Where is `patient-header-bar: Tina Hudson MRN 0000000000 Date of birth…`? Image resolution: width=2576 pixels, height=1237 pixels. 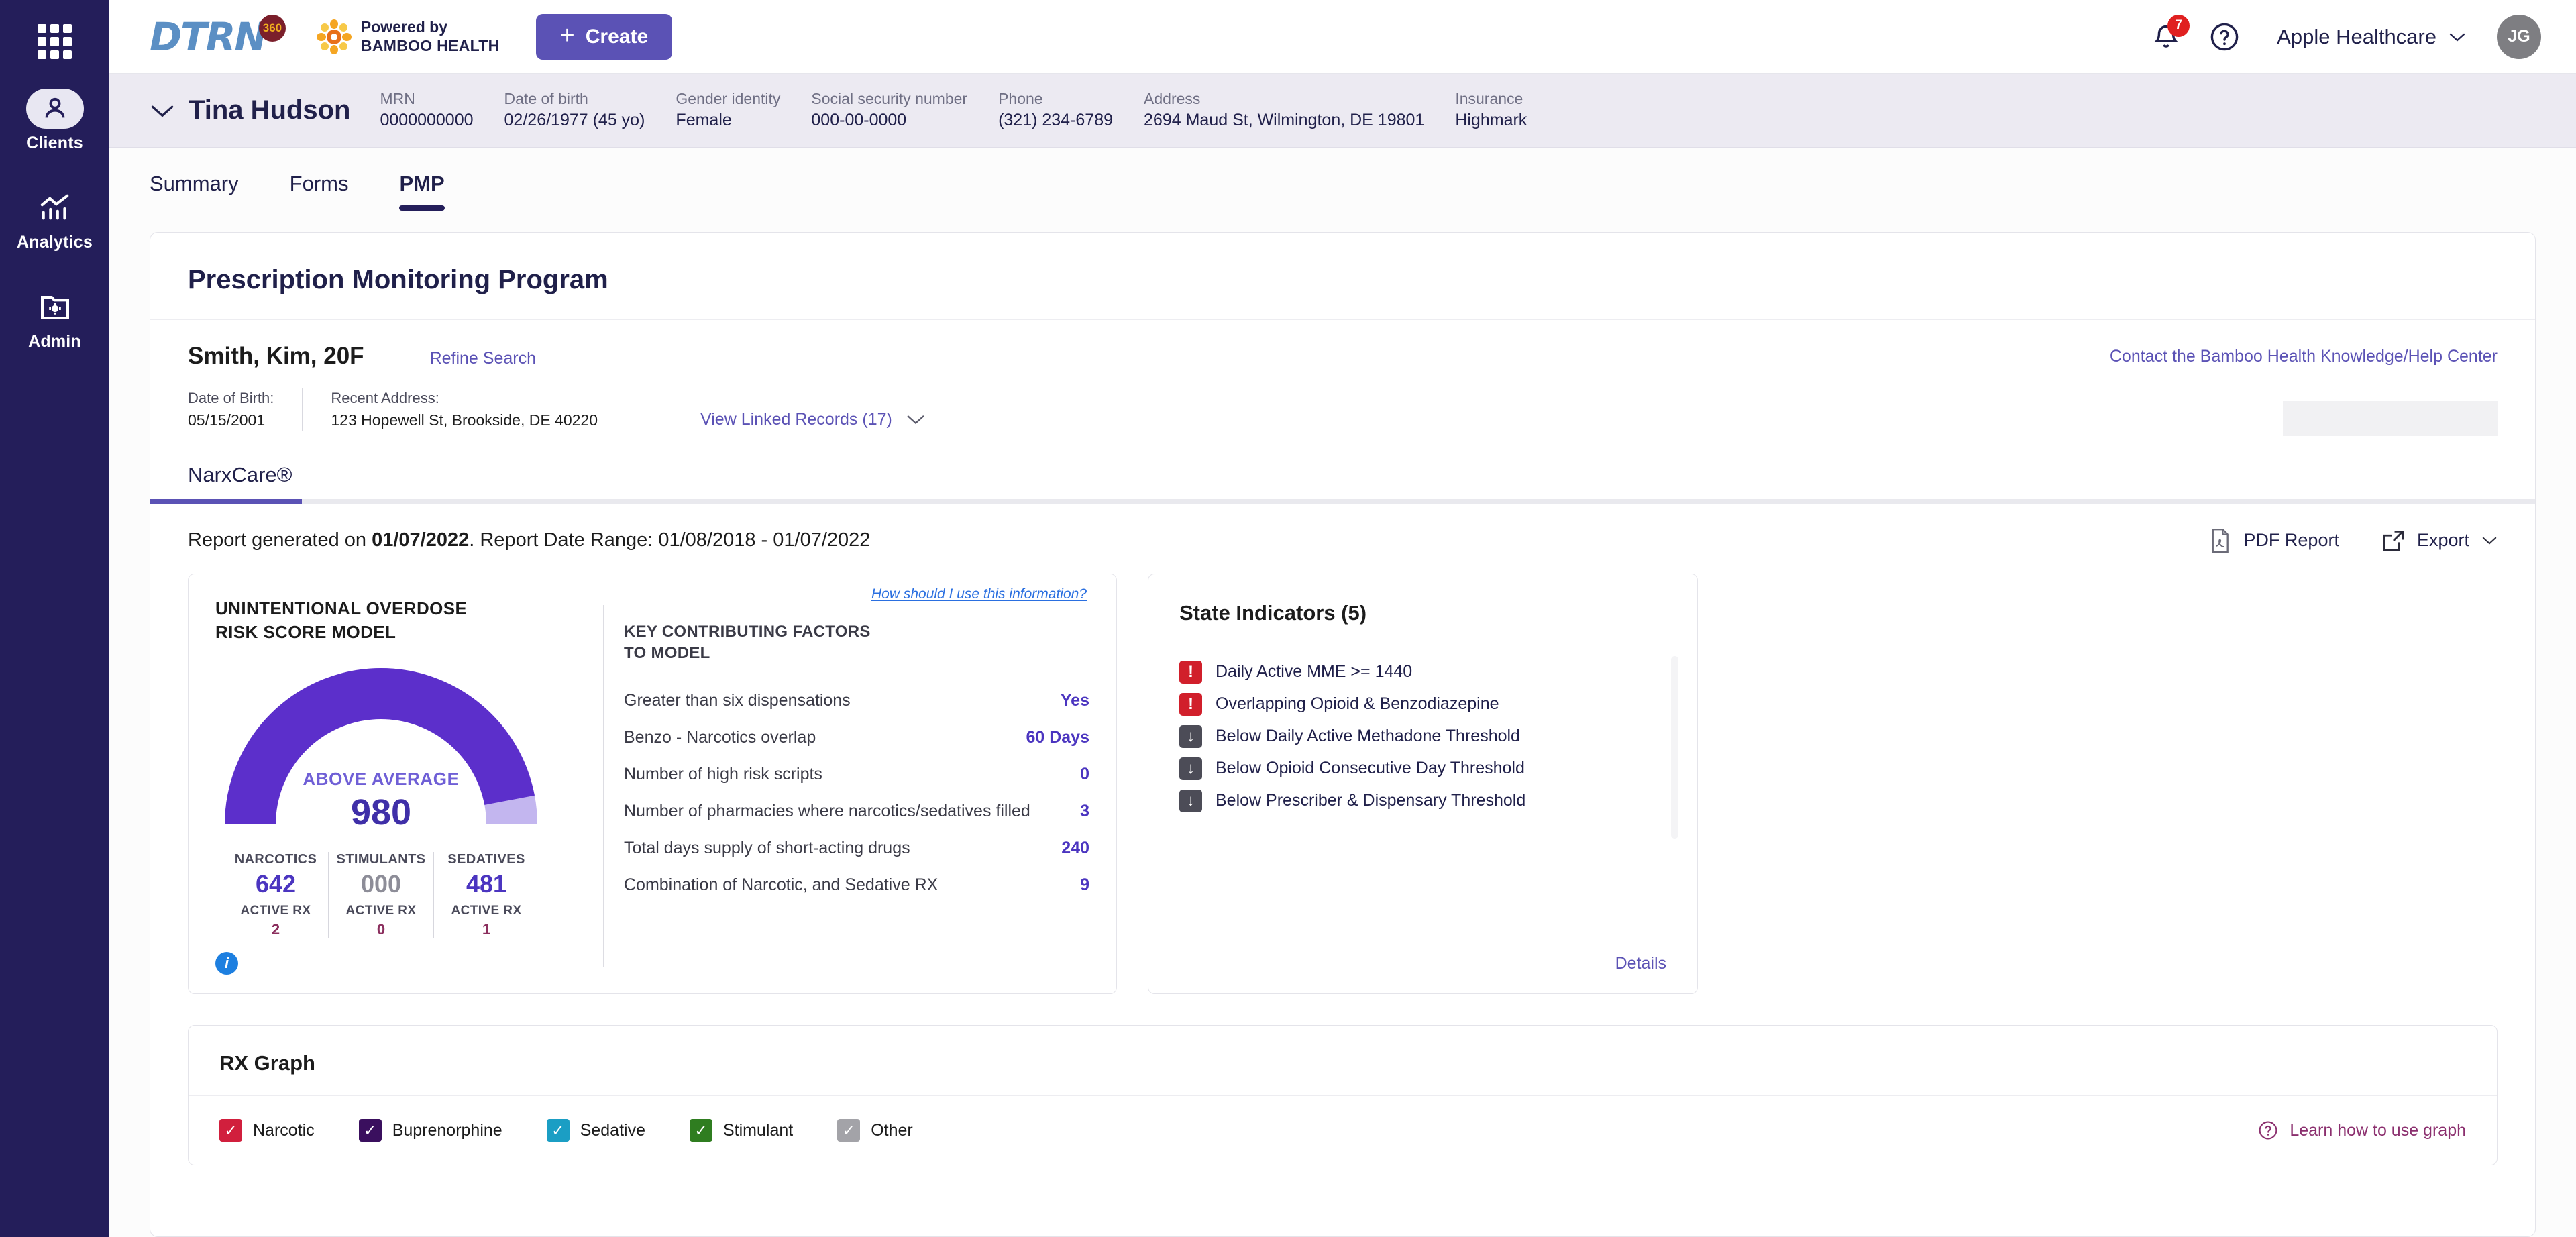
patient-header-bar: Tina Hudson MRN 0000000000 Date of birth… is located at coordinates (1342, 111).